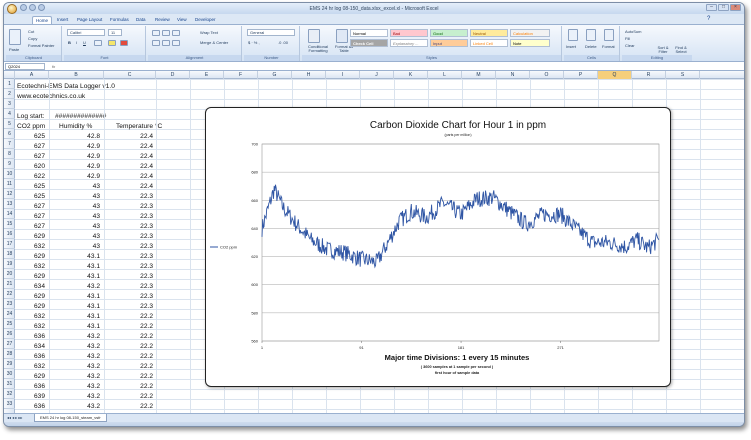 This screenshot has width=751, height=440. I want to click on column-header-d: D, so click(173, 75).